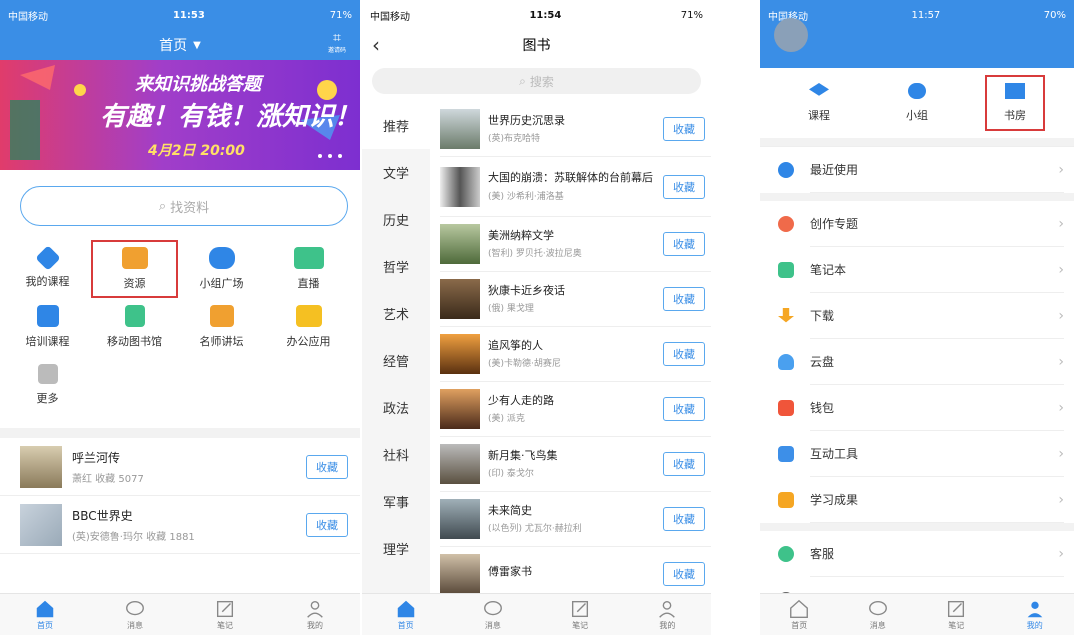  I want to click on menu-item-recent: 最近使用 ›, so click(917, 170).